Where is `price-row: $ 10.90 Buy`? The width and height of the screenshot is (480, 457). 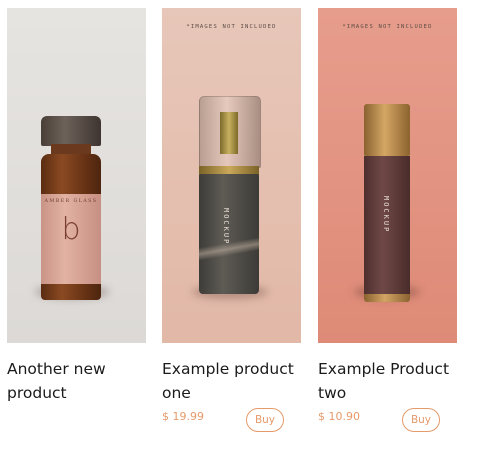
price-row: $ 10.90 Buy is located at coordinates (387, 423).